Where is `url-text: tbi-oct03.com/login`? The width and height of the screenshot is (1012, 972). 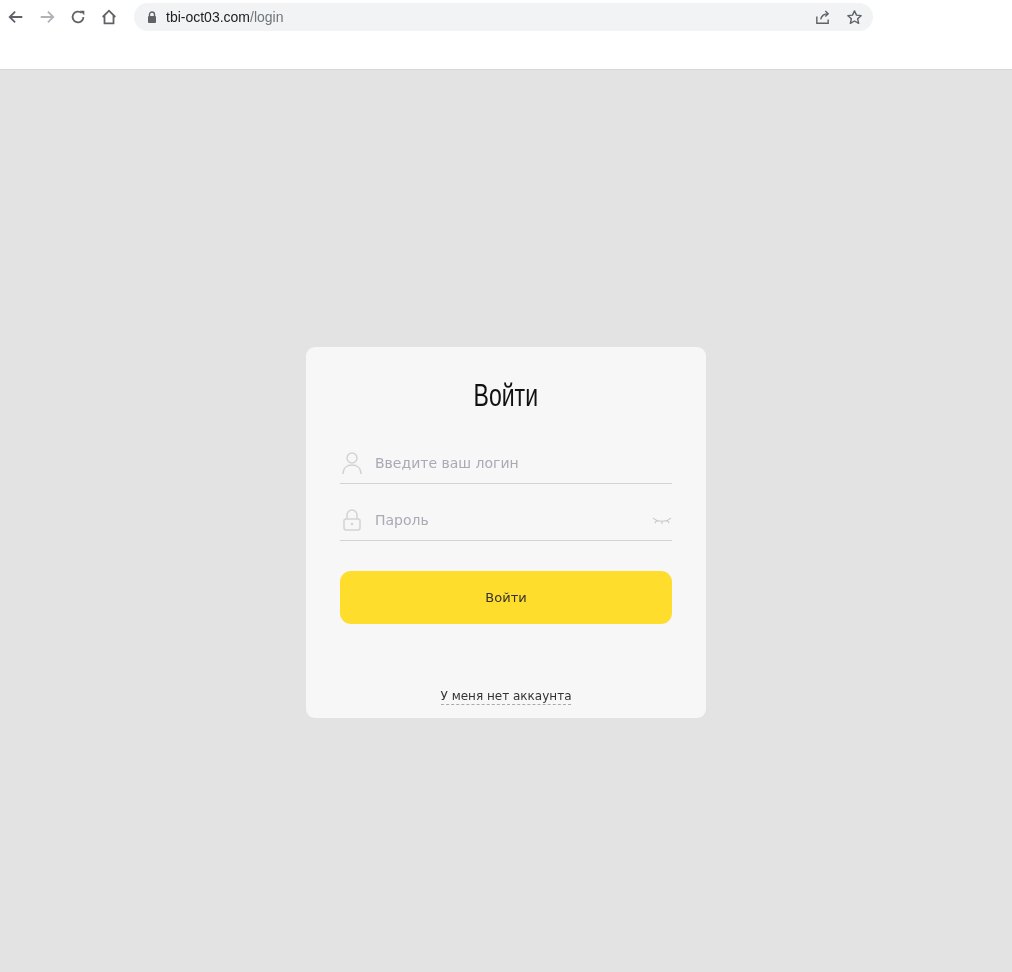
url-text: tbi-oct03.com/login is located at coordinates (225, 17).